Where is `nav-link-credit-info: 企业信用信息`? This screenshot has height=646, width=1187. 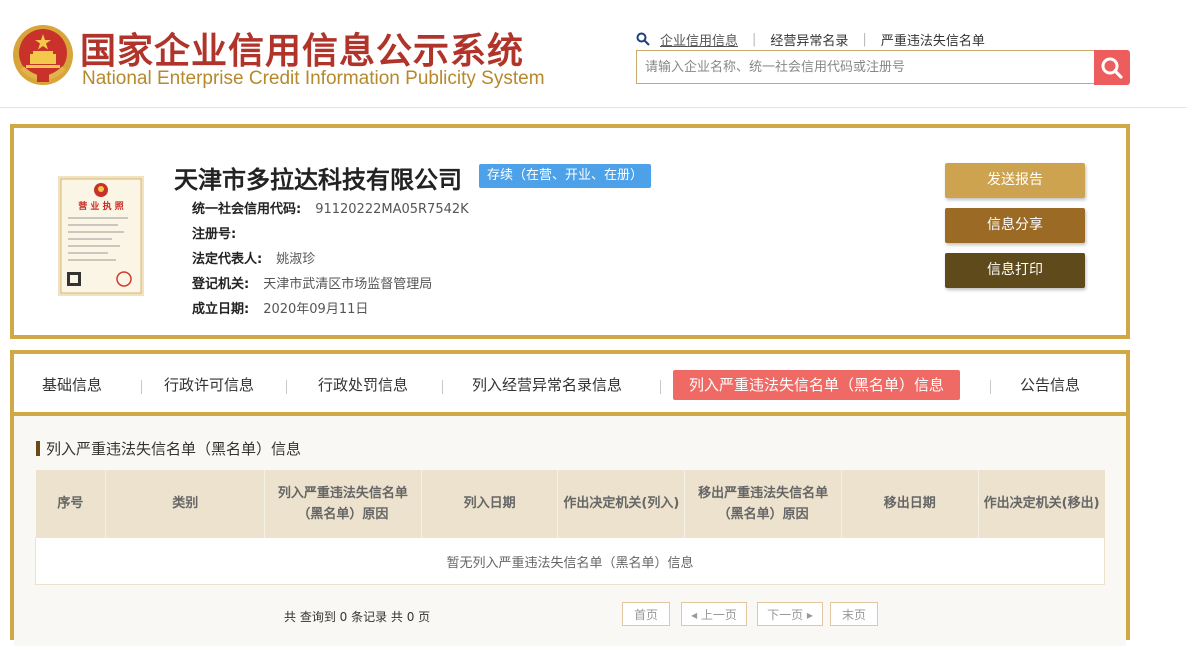 nav-link-credit-info: 企业信用信息 is located at coordinates (699, 39).